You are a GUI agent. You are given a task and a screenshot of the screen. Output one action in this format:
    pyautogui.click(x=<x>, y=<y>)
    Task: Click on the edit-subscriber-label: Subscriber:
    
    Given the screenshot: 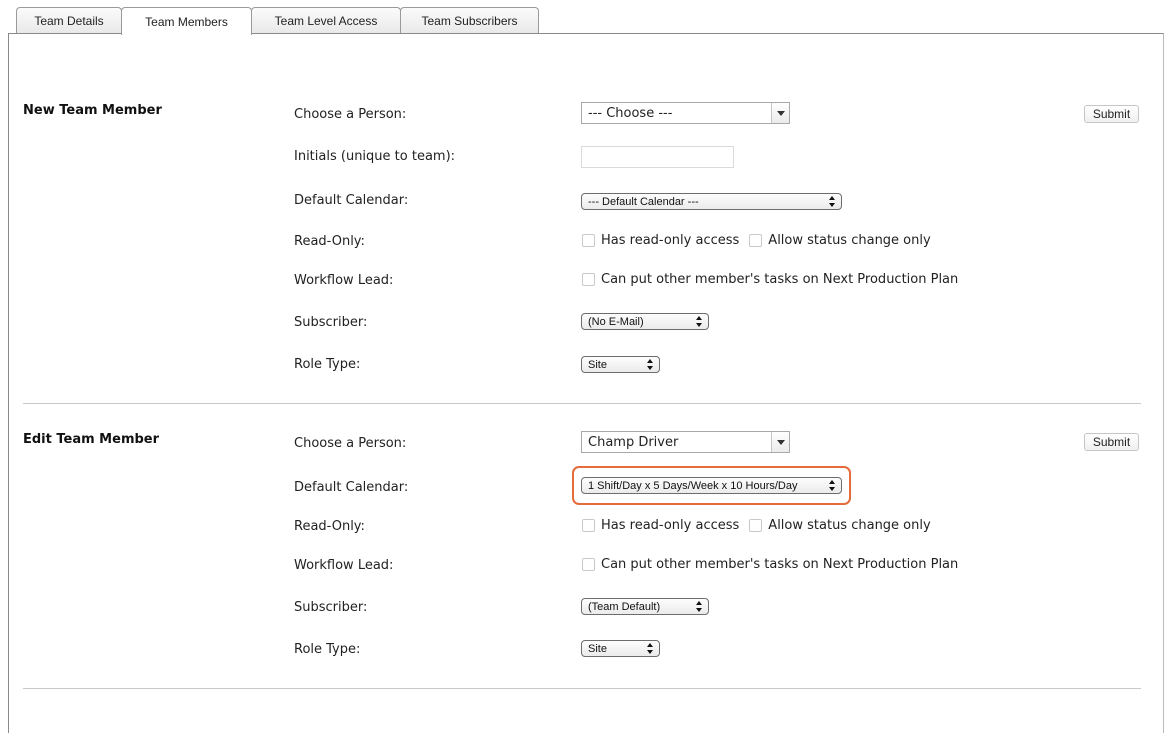 What is the action you would take?
    pyautogui.click(x=331, y=607)
    